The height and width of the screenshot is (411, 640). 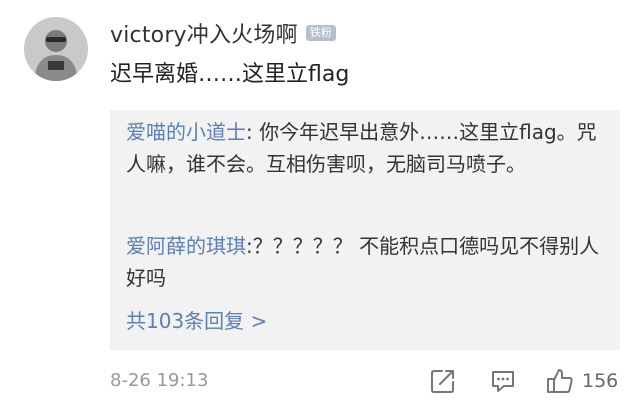 What do you see at coordinates (320, 33) in the screenshot?
I see `fan-badge: 铁粉` at bounding box center [320, 33].